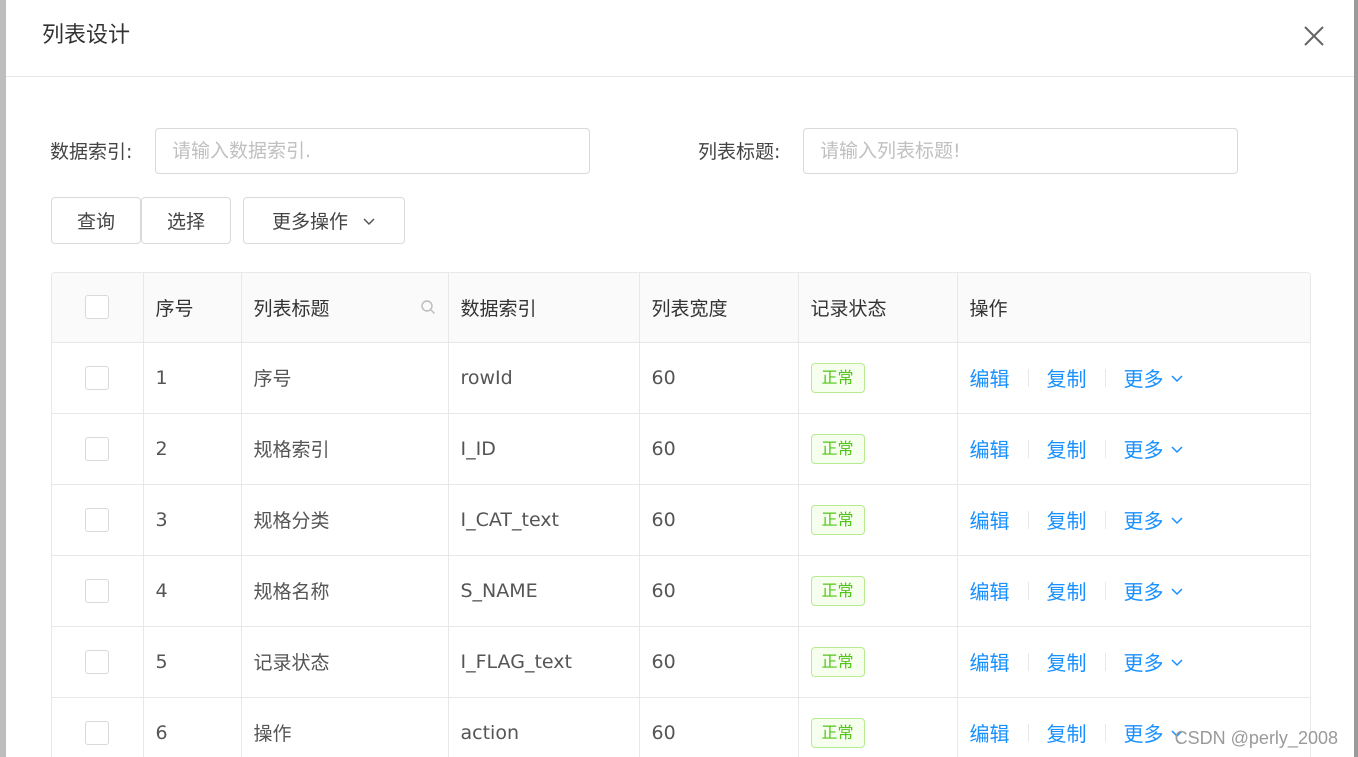  What do you see at coordinates (192, 727) in the screenshot?
I see `row-no: 6` at bounding box center [192, 727].